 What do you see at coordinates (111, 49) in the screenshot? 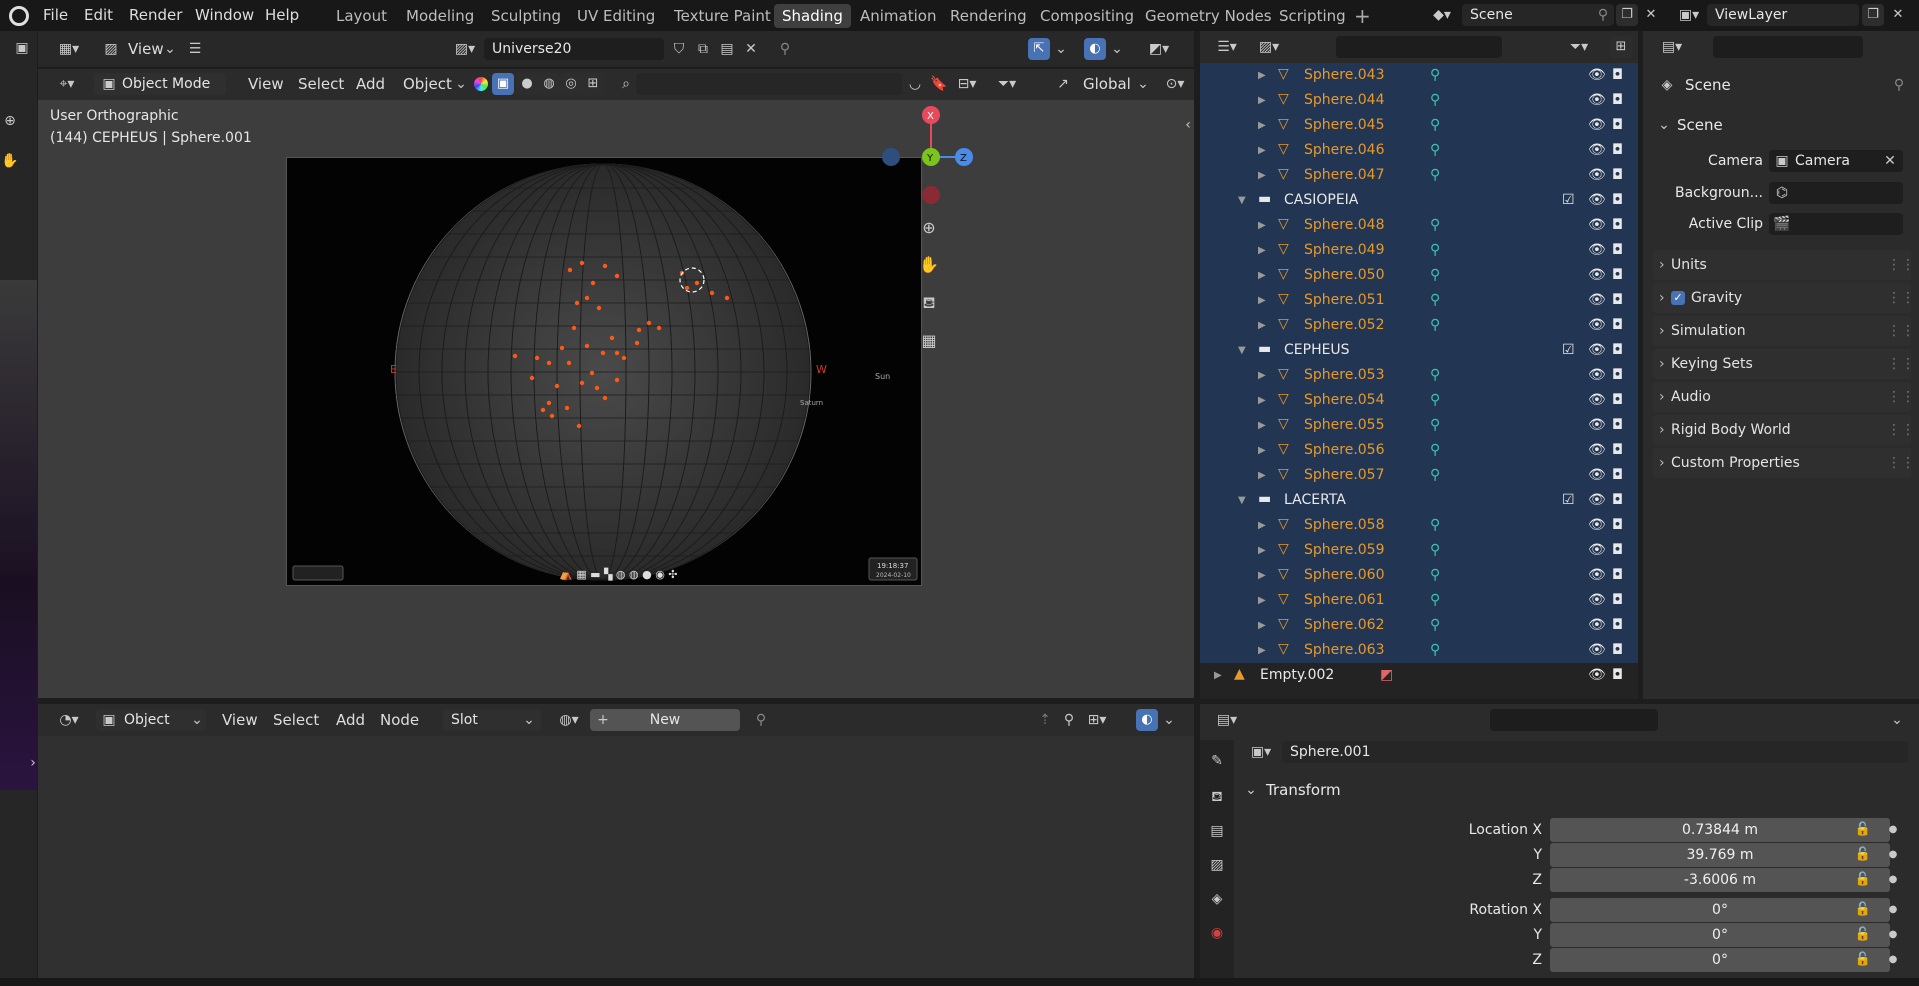
I see `image-mode-icon: ▨` at bounding box center [111, 49].